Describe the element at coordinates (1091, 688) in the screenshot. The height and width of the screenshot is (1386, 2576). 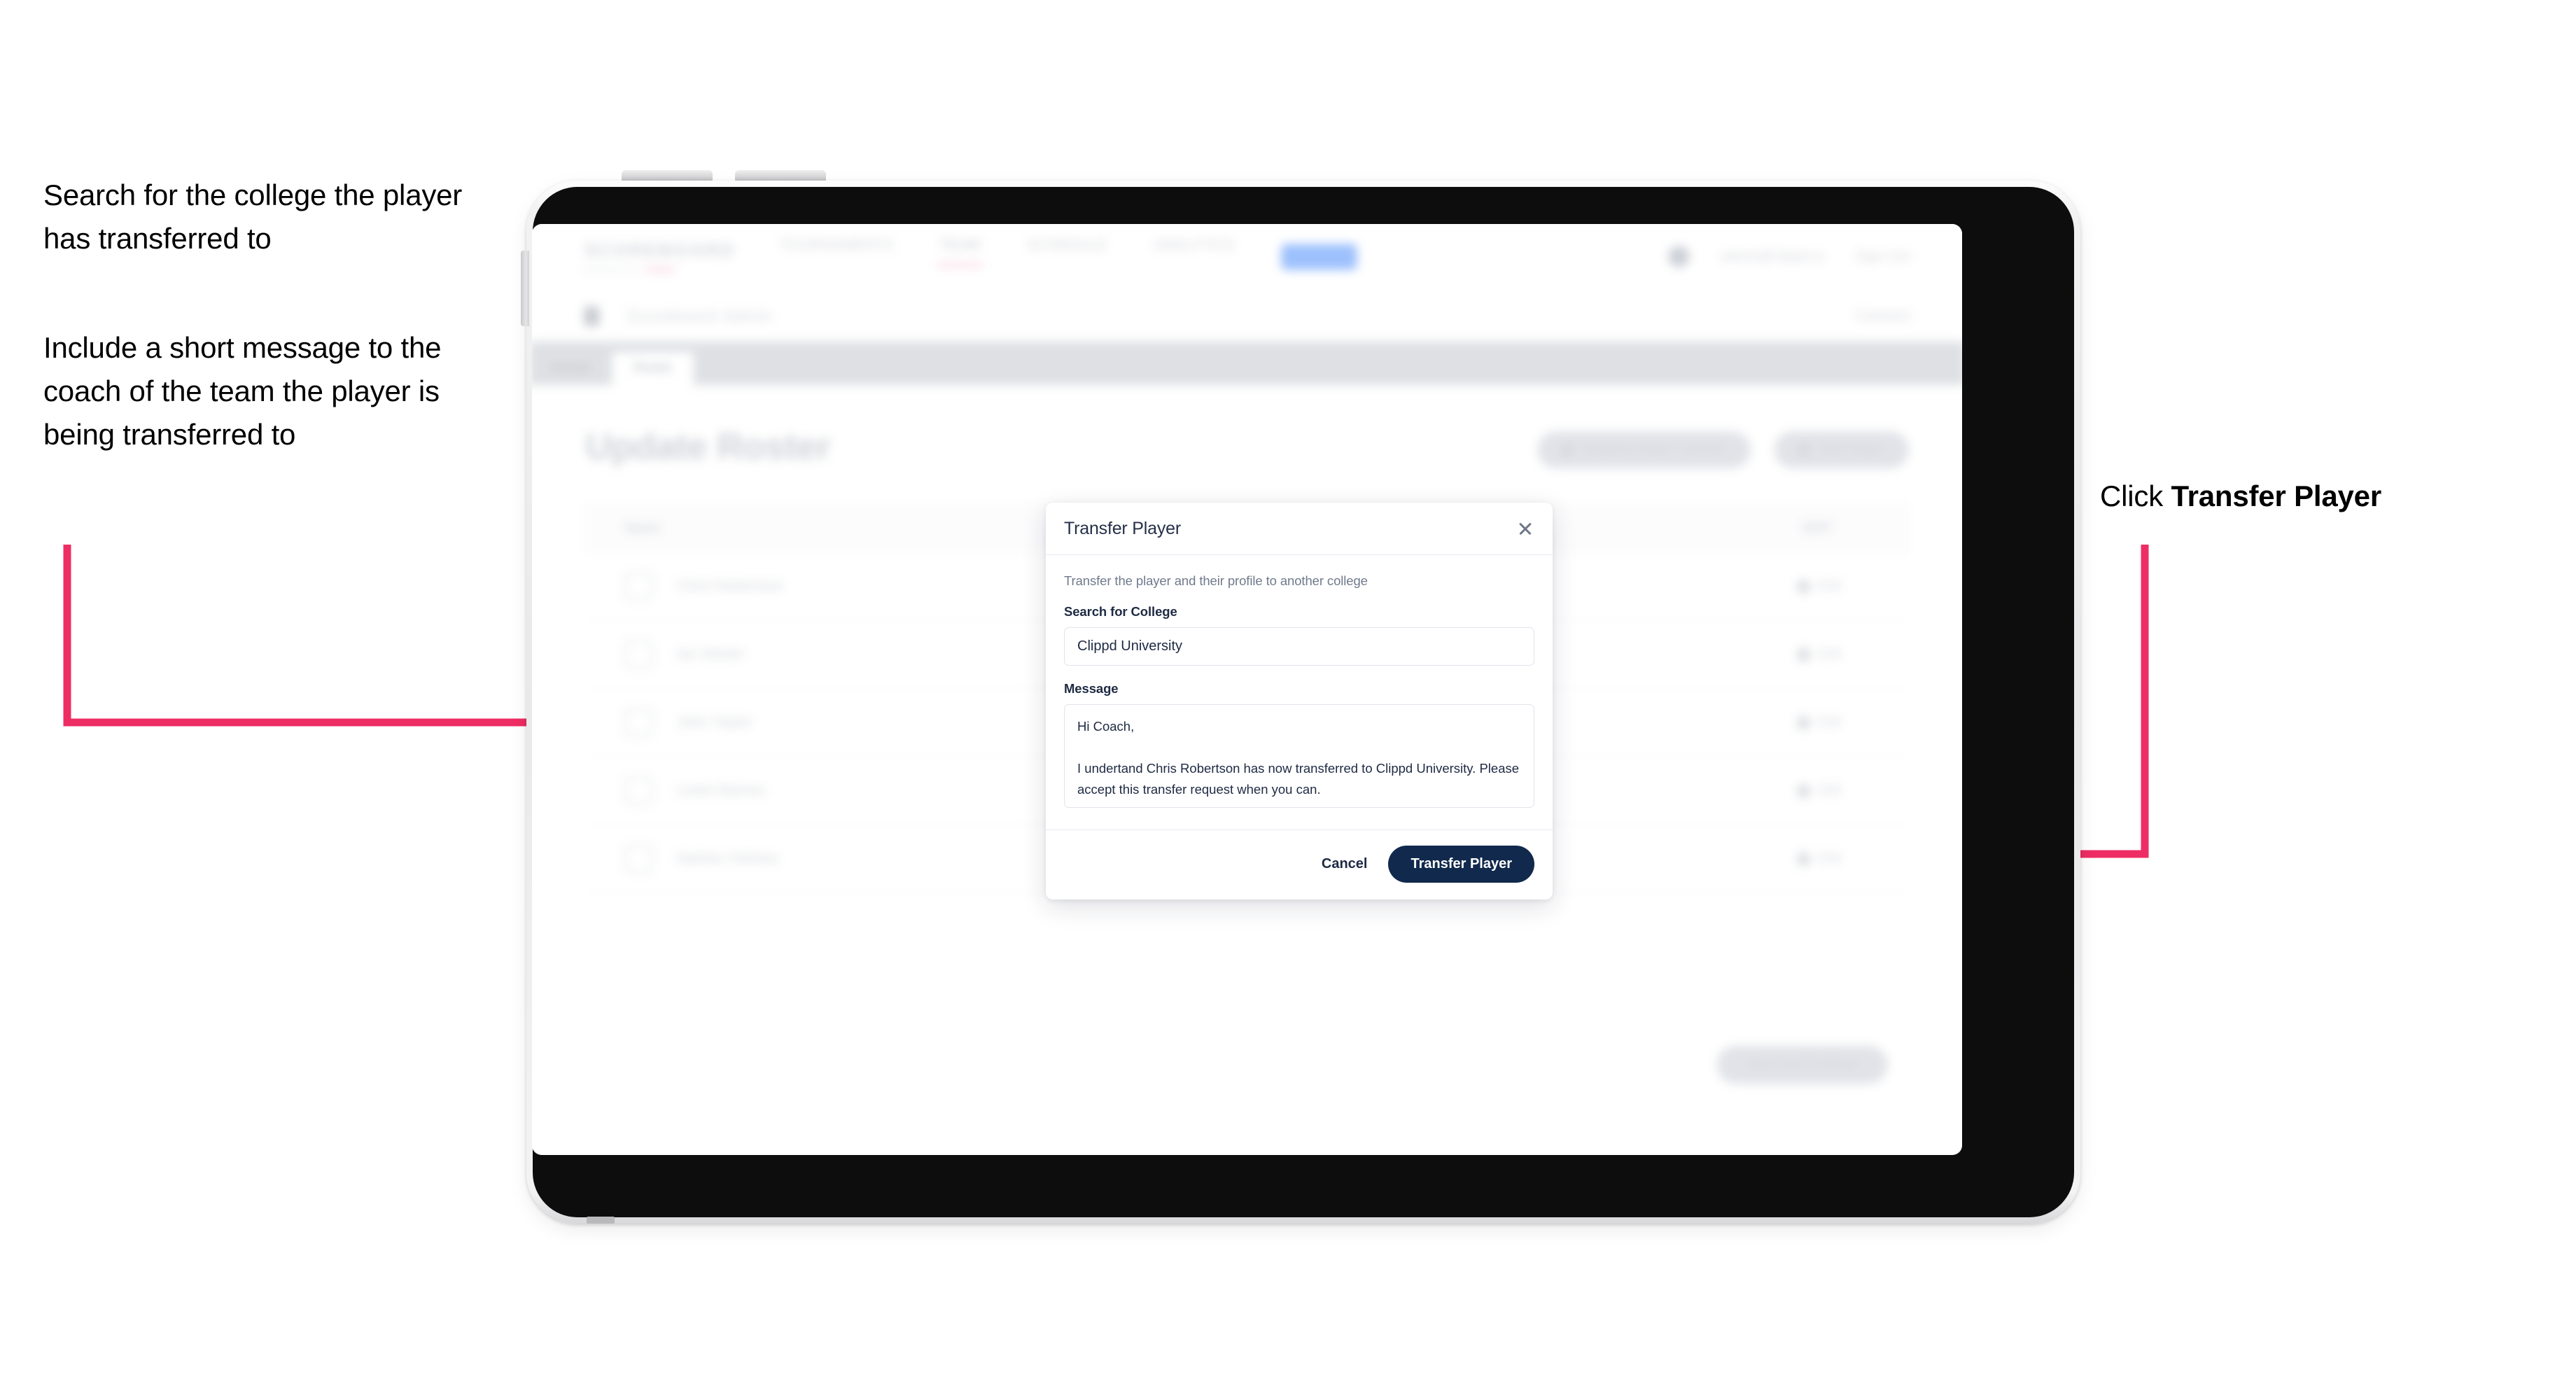
I see `message-label: Message` at that location.